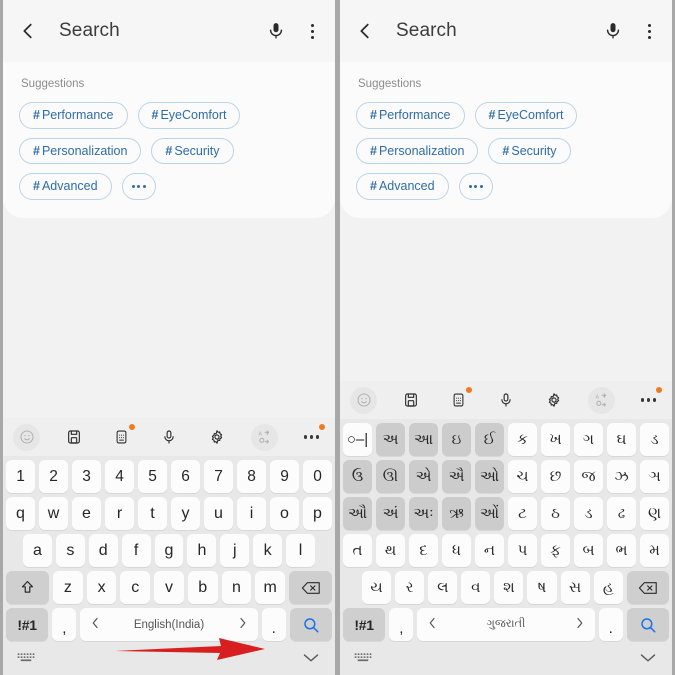 Image resolution: width=675 pixels, height=675 pixels. I want to click on settings-gear-icon, so click(216, 437).